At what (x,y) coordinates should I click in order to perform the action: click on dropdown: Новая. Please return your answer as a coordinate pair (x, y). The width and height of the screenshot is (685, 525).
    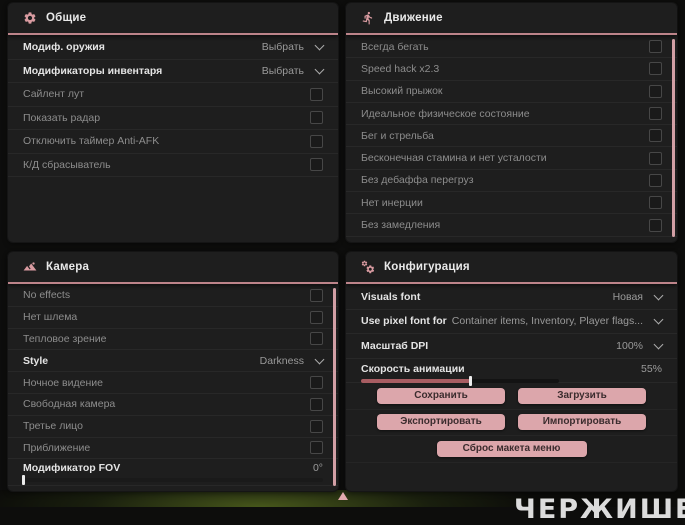
    Looking at the image, I should click on (638, 296).